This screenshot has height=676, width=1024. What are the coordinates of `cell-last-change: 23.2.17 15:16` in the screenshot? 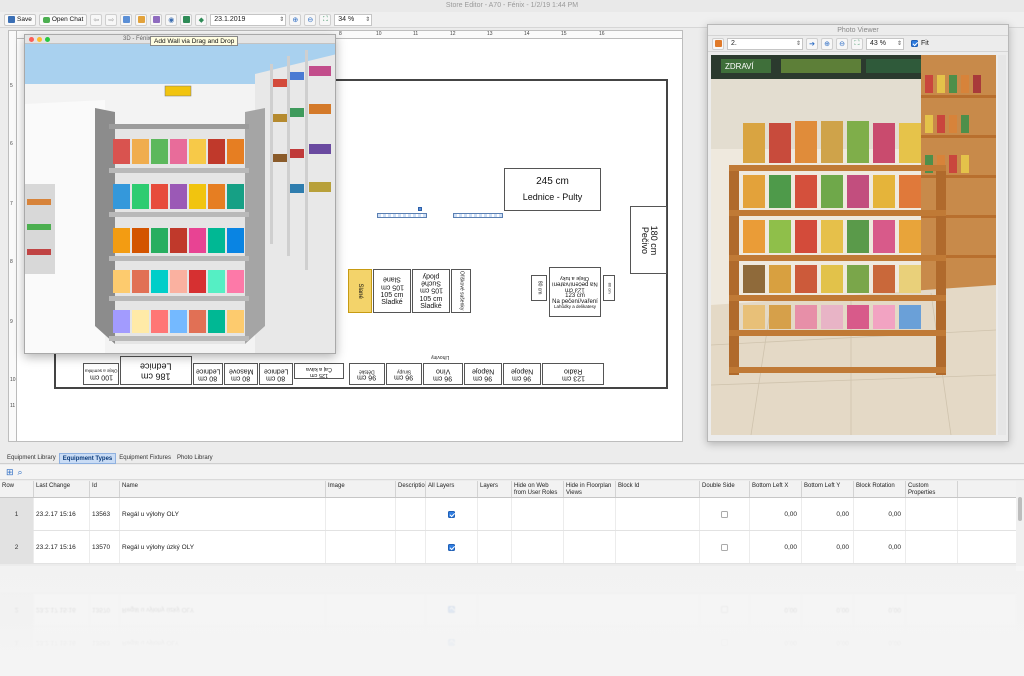 It's located at (62, 514).